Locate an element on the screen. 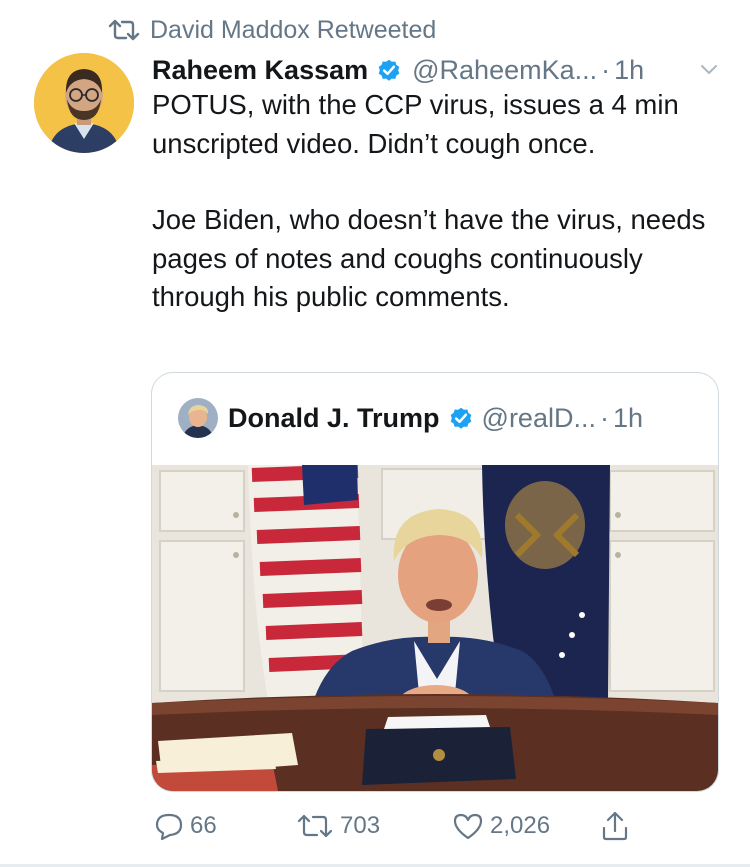 This screenshot has width=750, height=867. retweet-count: 703 is located at coordinates (360, 825).